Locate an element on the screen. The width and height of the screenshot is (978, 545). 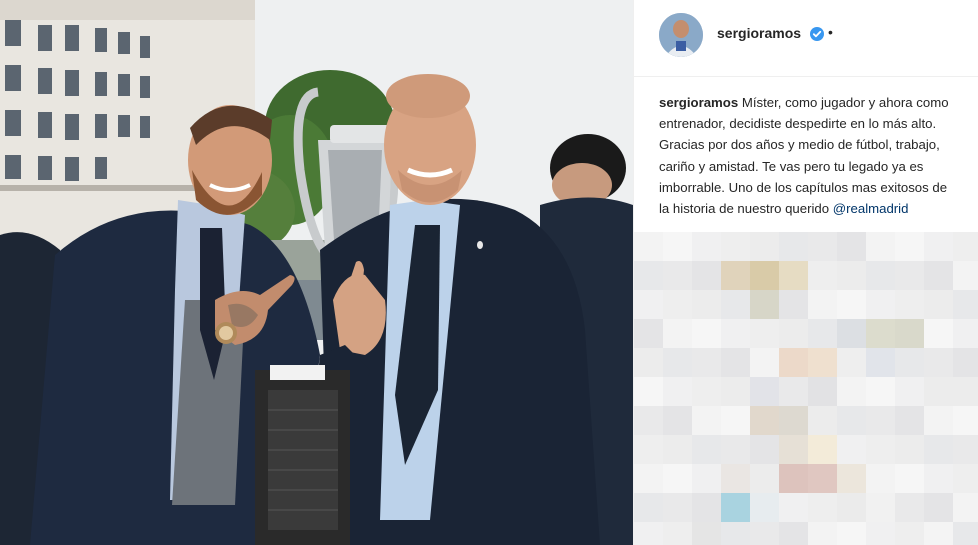
avatar is located at coordinates (681, 35).